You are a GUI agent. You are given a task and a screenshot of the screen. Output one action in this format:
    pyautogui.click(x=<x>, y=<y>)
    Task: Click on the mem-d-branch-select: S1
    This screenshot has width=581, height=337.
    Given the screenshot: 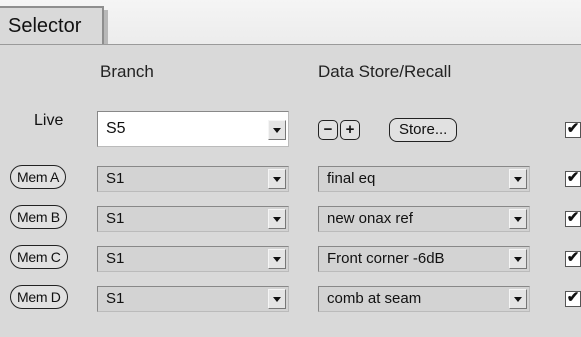 What is the action you would take?
    pyautogui.click(x=193, y=299)
    